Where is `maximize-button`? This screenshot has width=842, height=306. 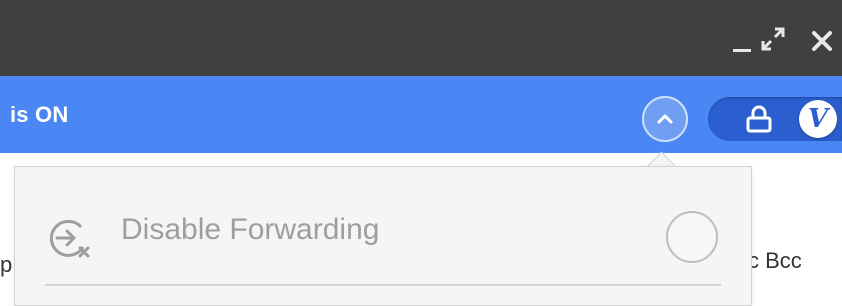
maximize-button is located at coordinates (773, 39).